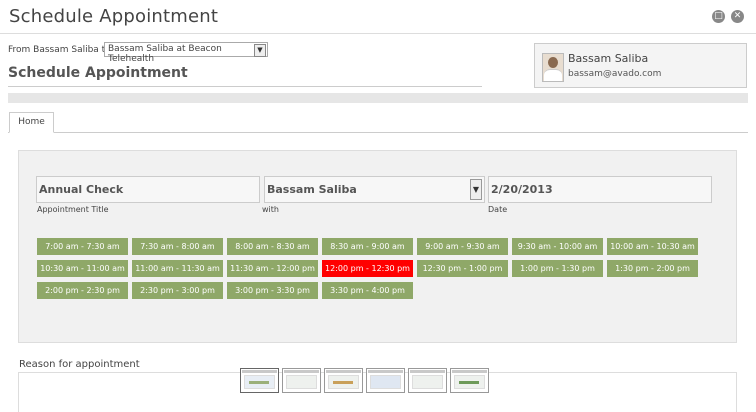 This screenshot has height=412, width=756. I want to click on profile-name: Bassam Saliba, so click(608, 58).